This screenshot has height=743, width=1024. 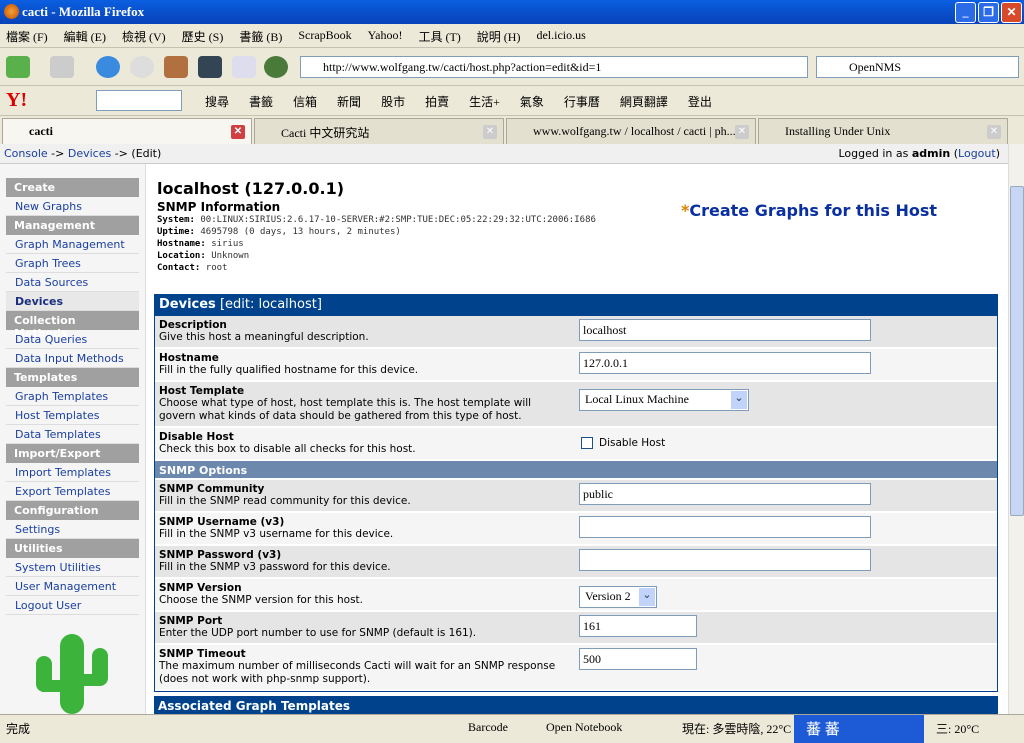 I want to click on yahoo-toolbar-item: 氣象, so click(x=532, y=101).